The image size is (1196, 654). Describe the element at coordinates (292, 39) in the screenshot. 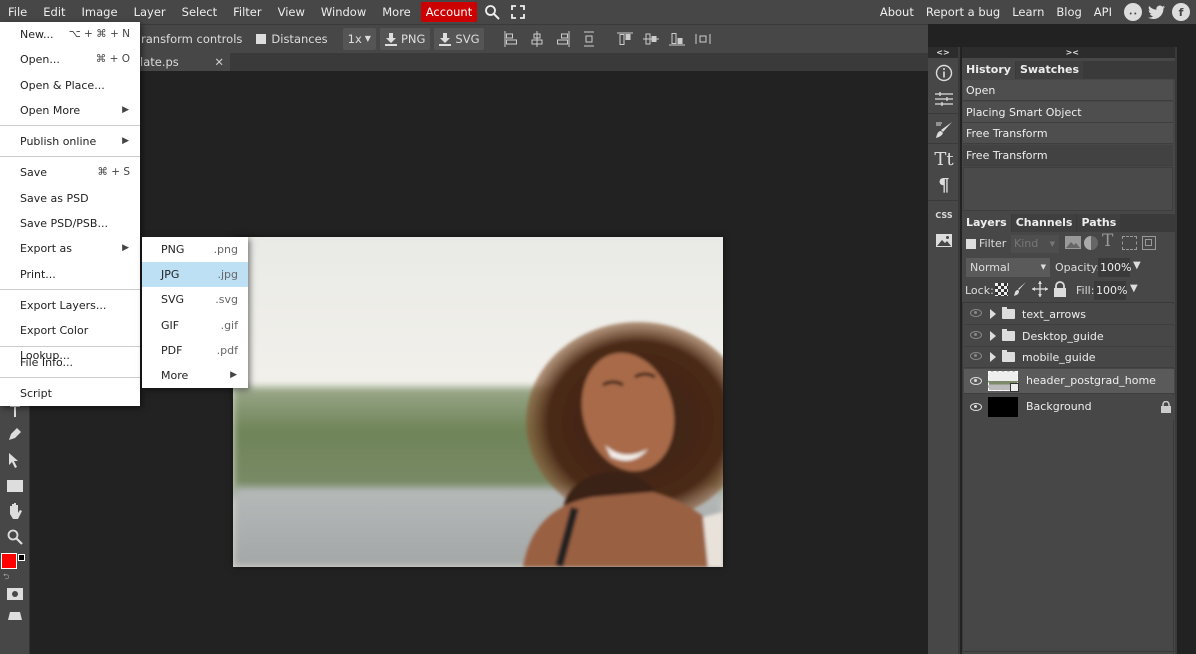

I see `distances-checkbox: Distances` at that location.